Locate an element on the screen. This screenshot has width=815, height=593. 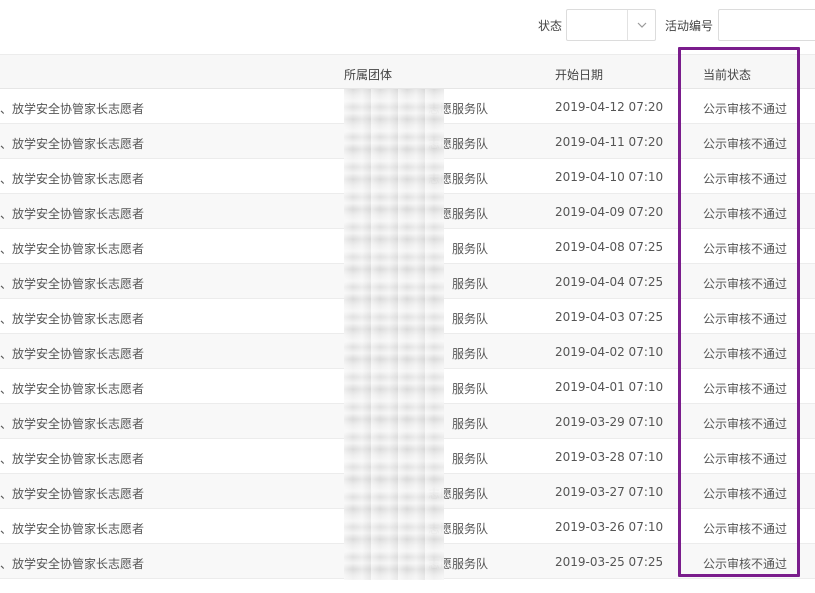
select-divider is located at coordinates (627, 25).